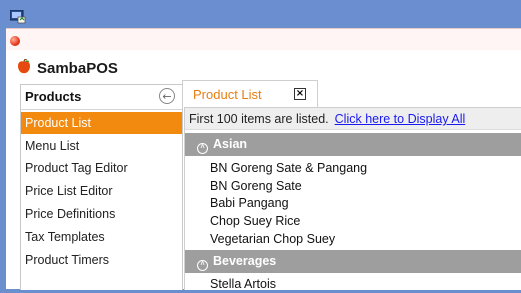 The image size is (521, 293). Describe the element at coordinates (259, 119) in the screenshot. I see `info-text: First 100 items are listed.` at that location.